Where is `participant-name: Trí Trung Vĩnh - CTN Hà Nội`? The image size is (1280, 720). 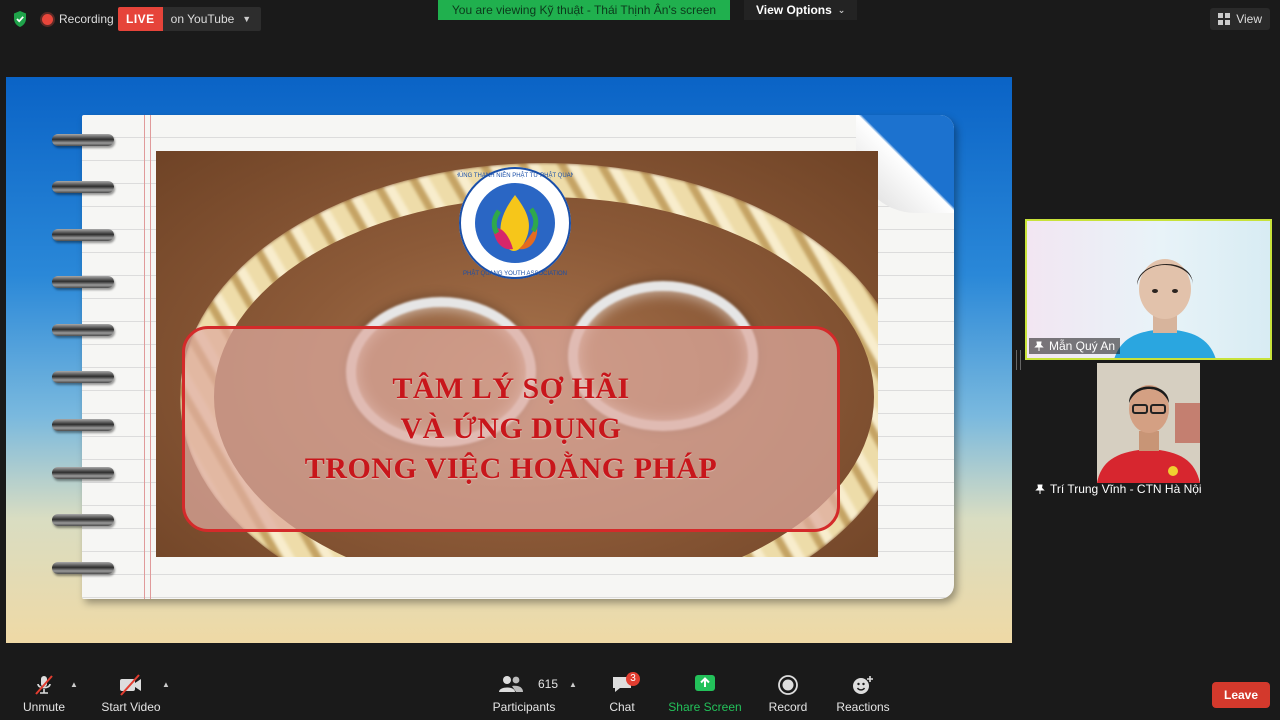
participant-name: Trí Trung Vĩnh - CTN Hà Nội is located at coordinates (1126, 489).